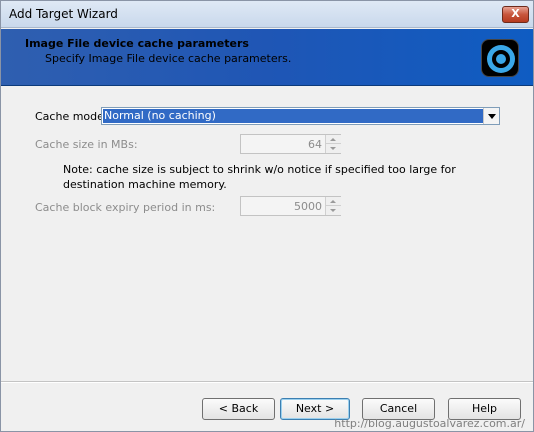 The height and width of the screenshot is (432, 534). What do you see at coordinates (267, 14) in the screenshot?
I see `title-bar: Add Target Wizard X` at bounding box center [267, 14].